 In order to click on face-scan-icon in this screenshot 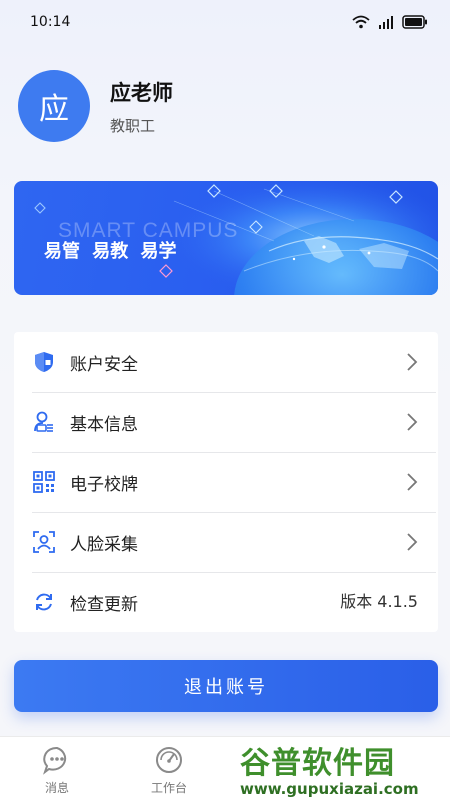, I will do `click(44, 542)`.